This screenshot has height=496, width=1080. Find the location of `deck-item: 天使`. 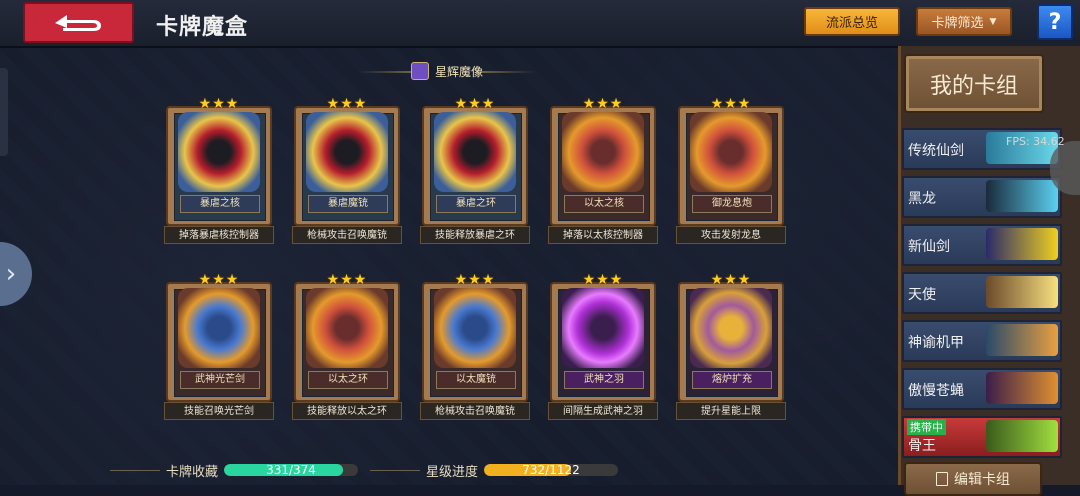

deck-item: 天使 is located at coordinates (982, 293).